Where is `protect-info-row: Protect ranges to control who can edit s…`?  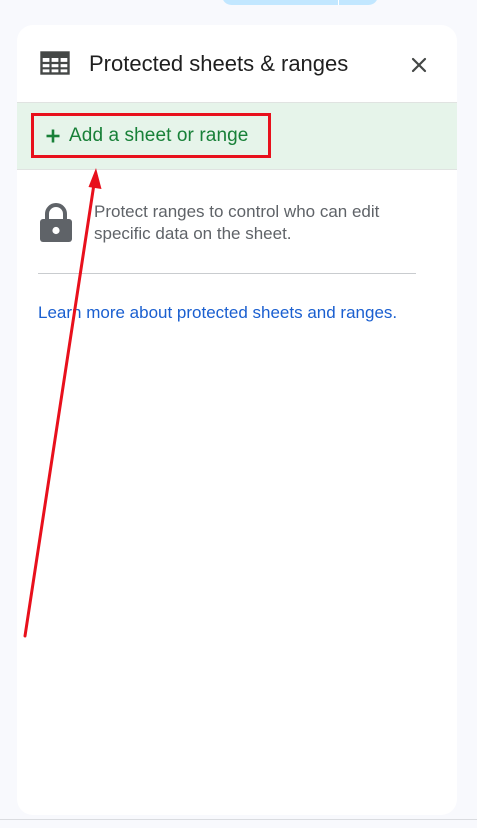 protect-info-row: Protect ranges to control who can edit s… is located at coordinates (237, 222).